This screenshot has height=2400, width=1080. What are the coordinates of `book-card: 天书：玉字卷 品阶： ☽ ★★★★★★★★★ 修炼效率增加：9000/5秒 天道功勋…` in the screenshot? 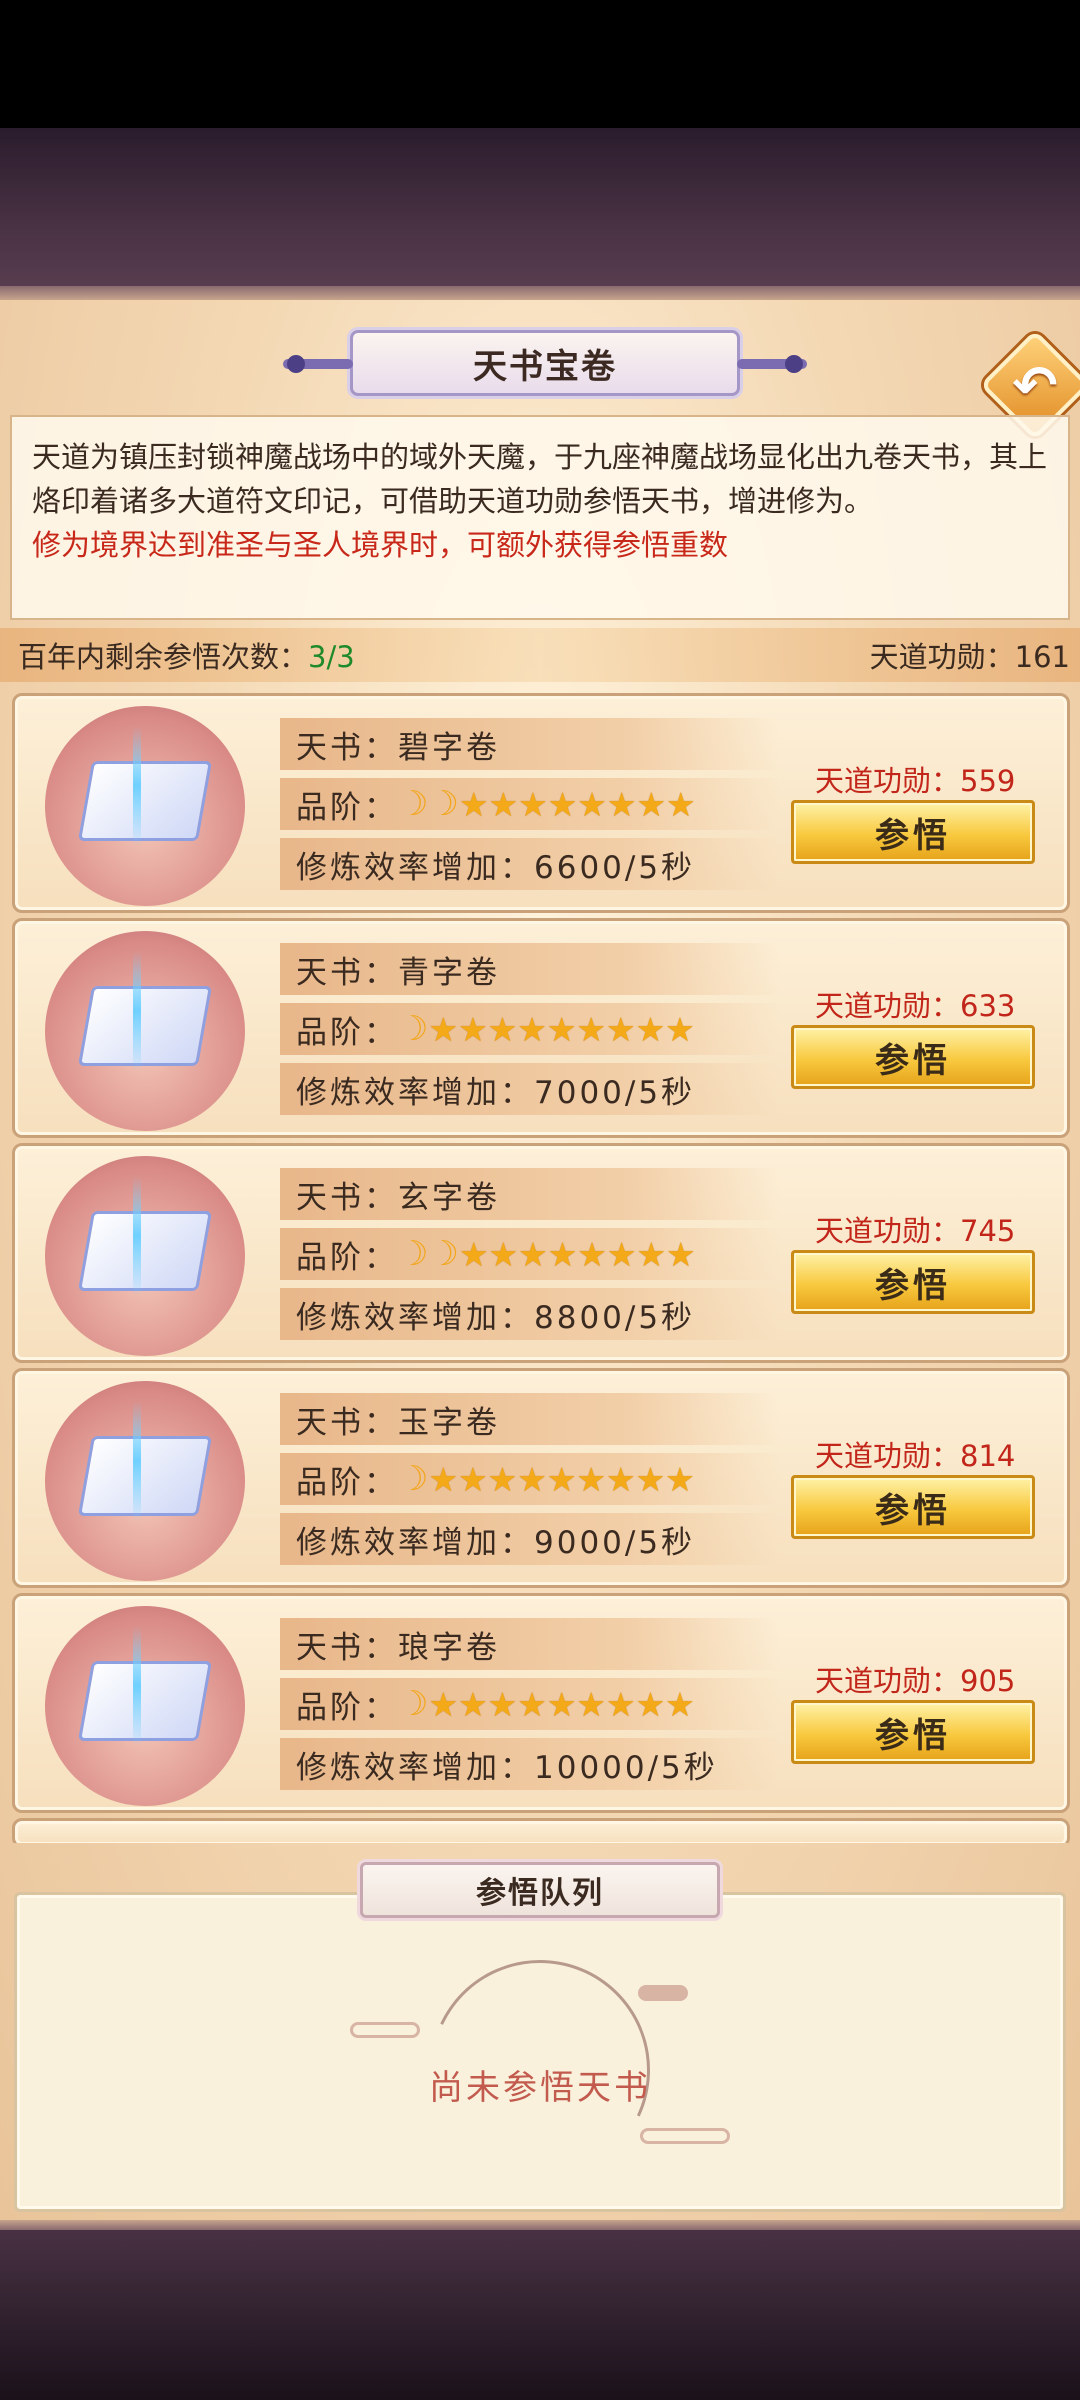 It's located at (541, 1478).